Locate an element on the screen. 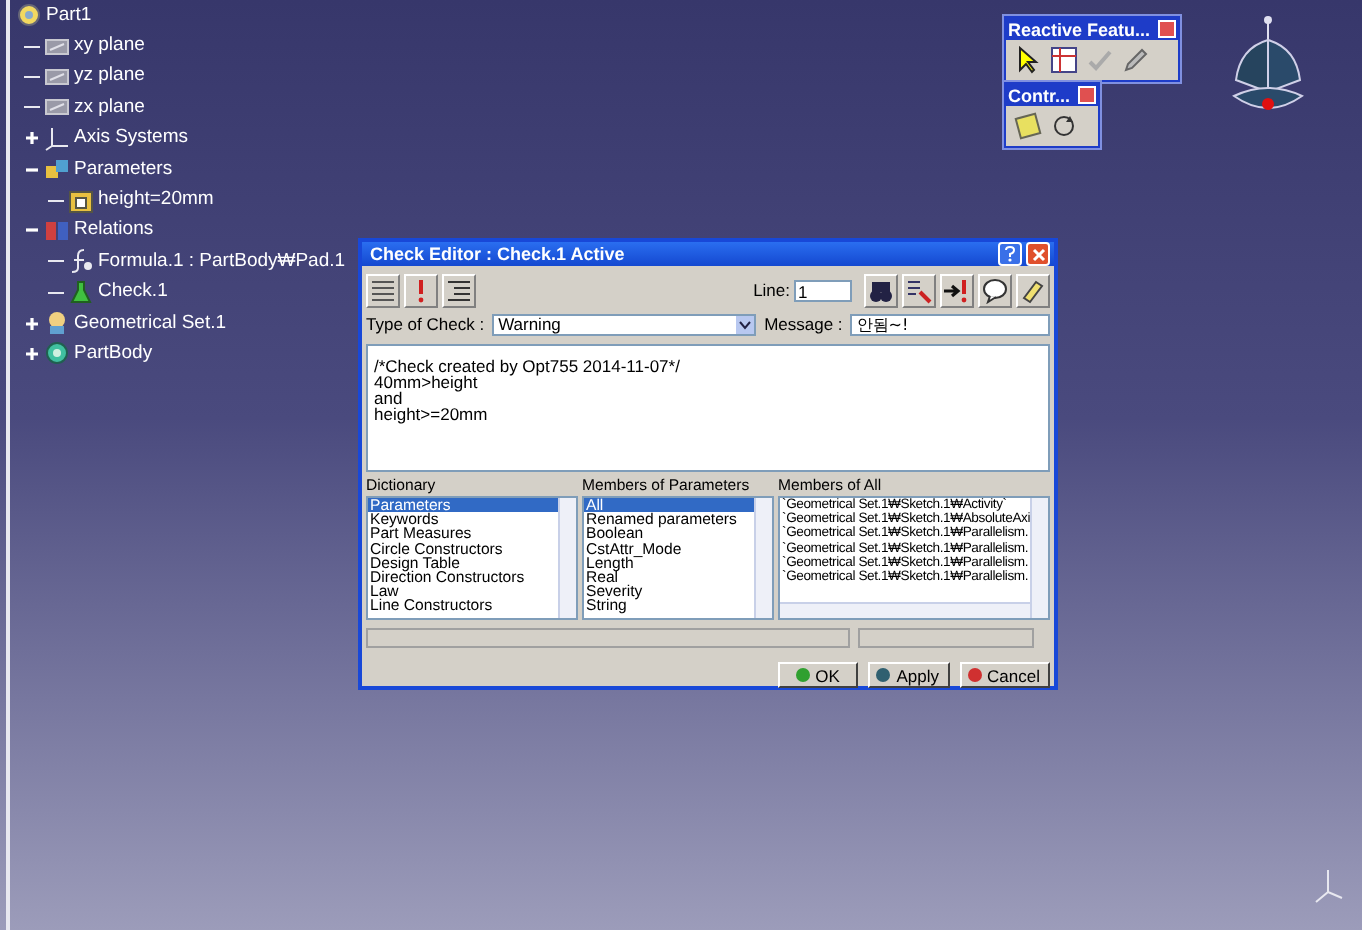  tree-item: Parameters is located at coordinates (123, 169).